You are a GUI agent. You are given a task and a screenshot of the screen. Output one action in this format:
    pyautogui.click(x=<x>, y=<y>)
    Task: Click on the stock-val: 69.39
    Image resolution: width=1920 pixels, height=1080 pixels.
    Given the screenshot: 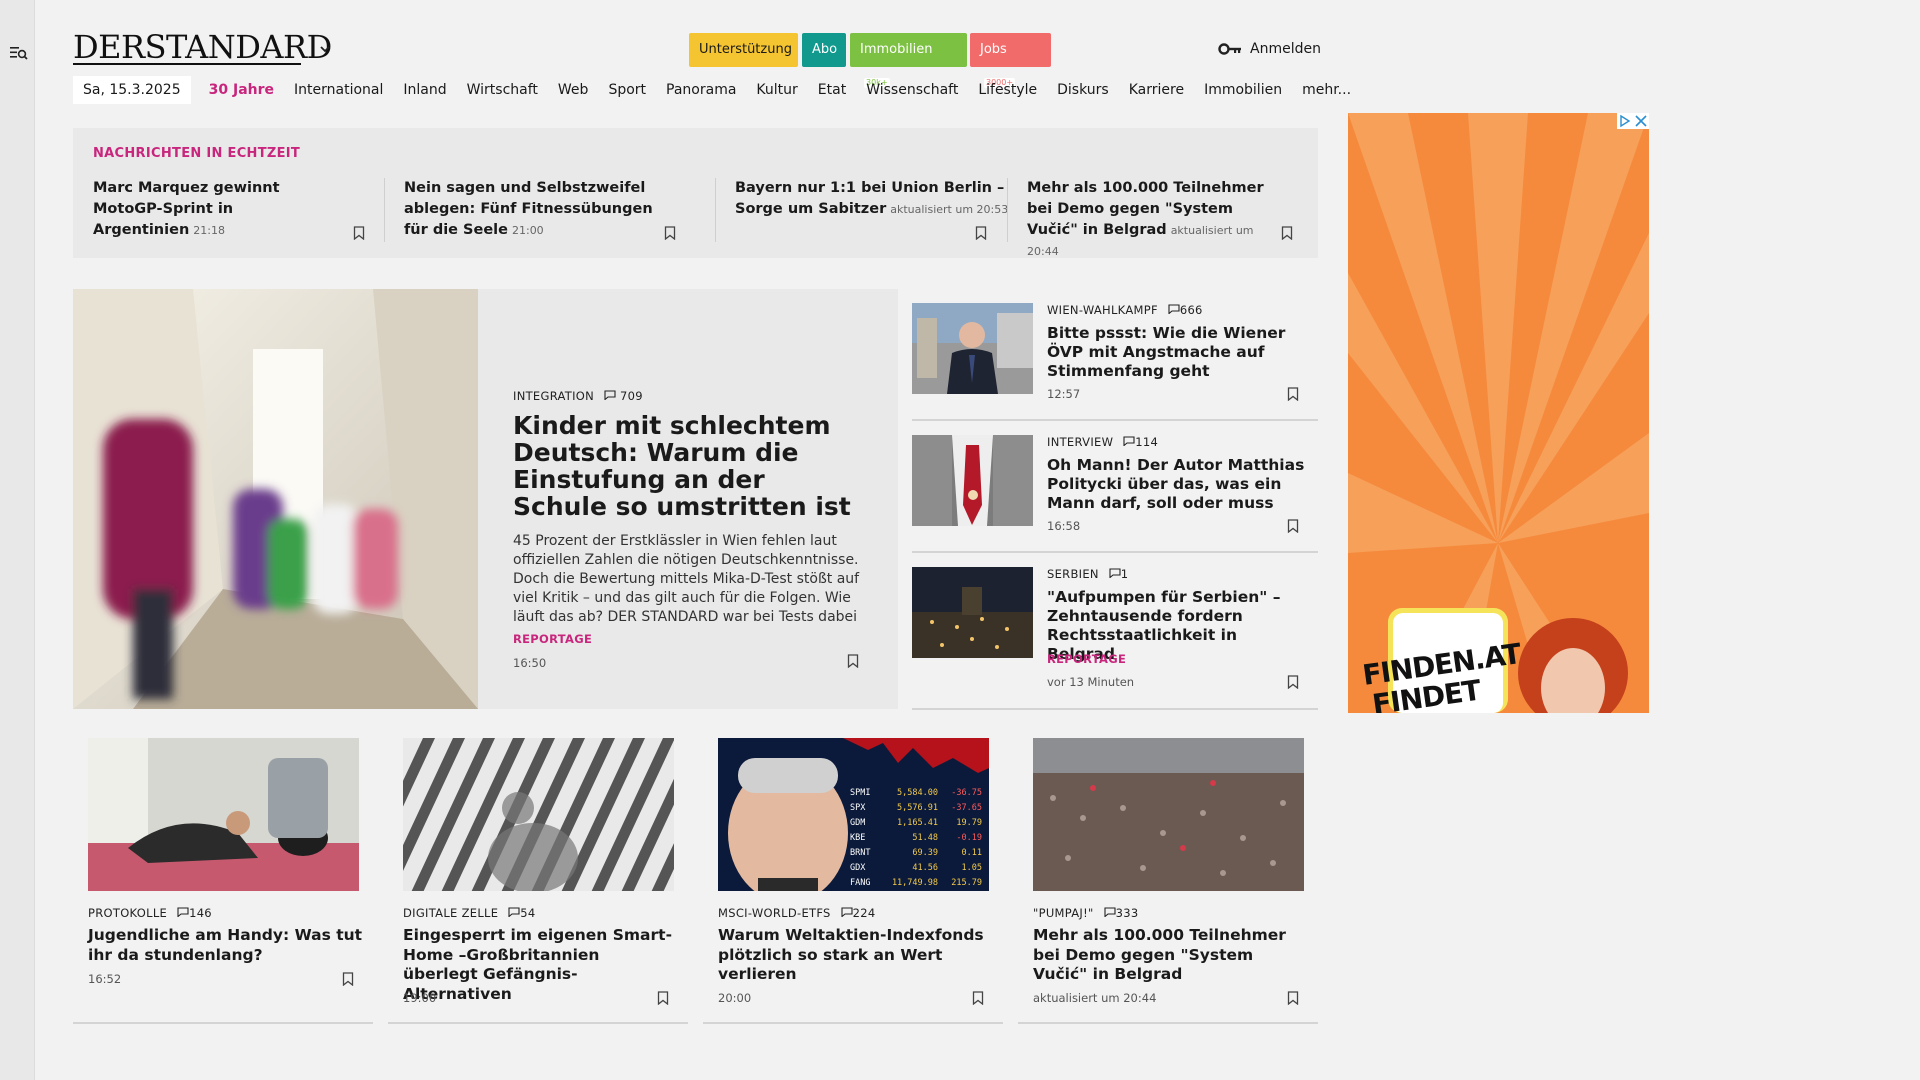 What is the action you would take?
    pyautogui.click(x=925, y=853)
    